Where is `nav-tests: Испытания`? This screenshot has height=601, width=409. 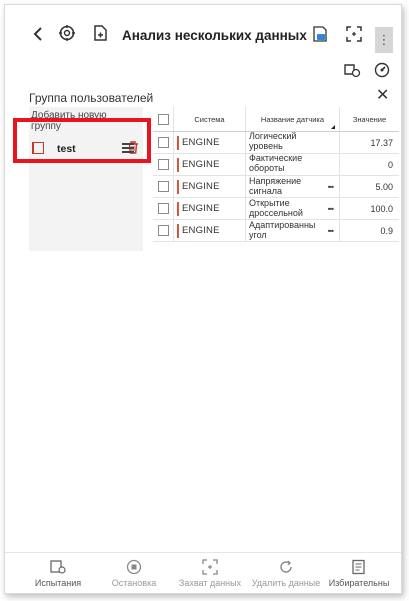 nav-tests: Испытания is located at coordinates (58, 574).